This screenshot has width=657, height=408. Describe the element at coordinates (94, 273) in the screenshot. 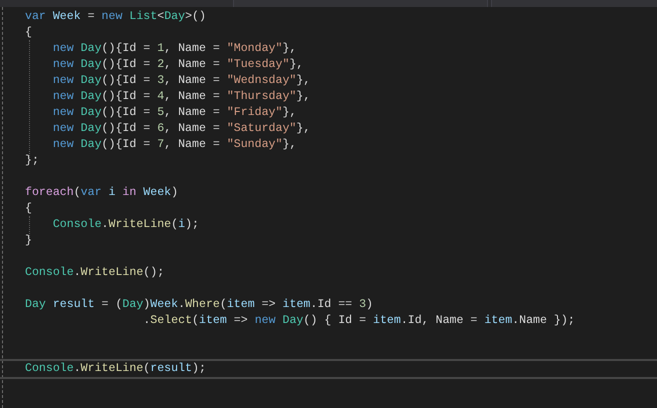

I see `code-line: Console.WriteLine();` at that location.